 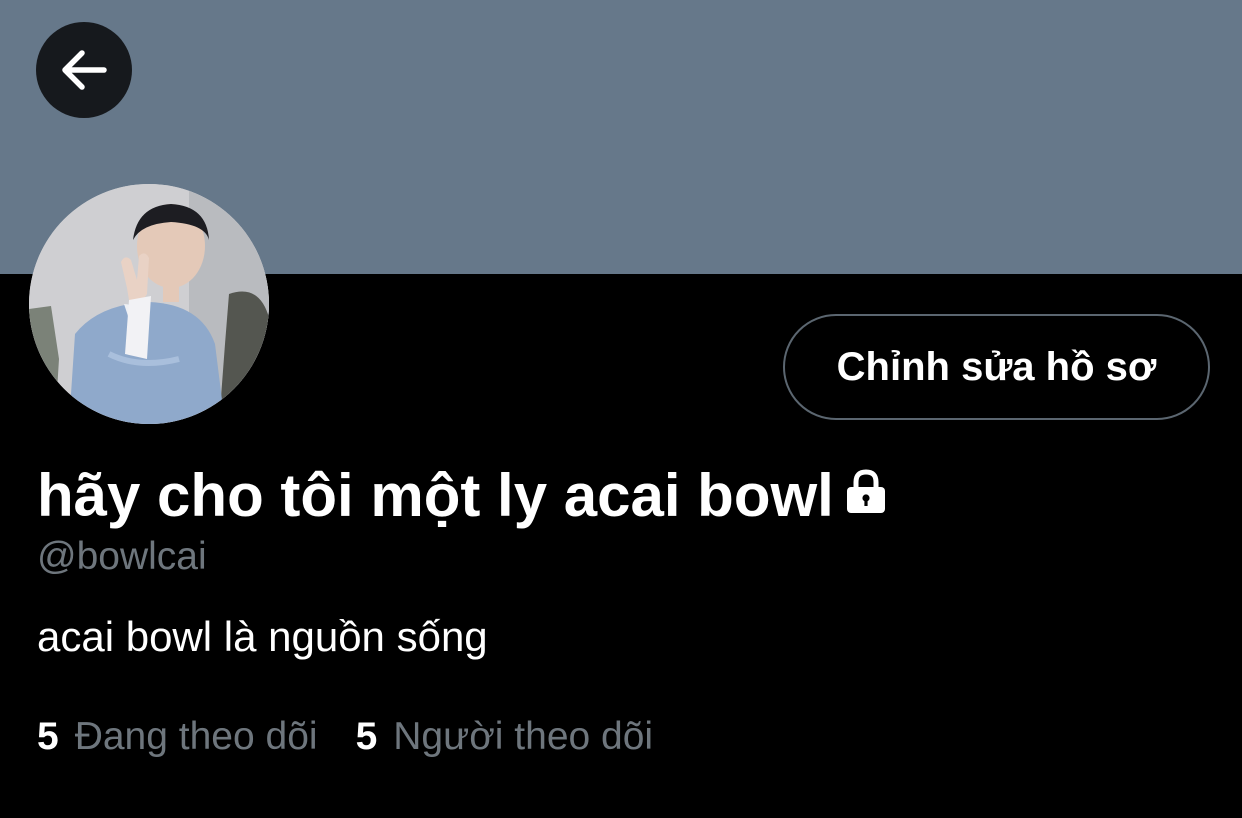 I want to click on arrow-left-icon, so click(x=84, y=70).